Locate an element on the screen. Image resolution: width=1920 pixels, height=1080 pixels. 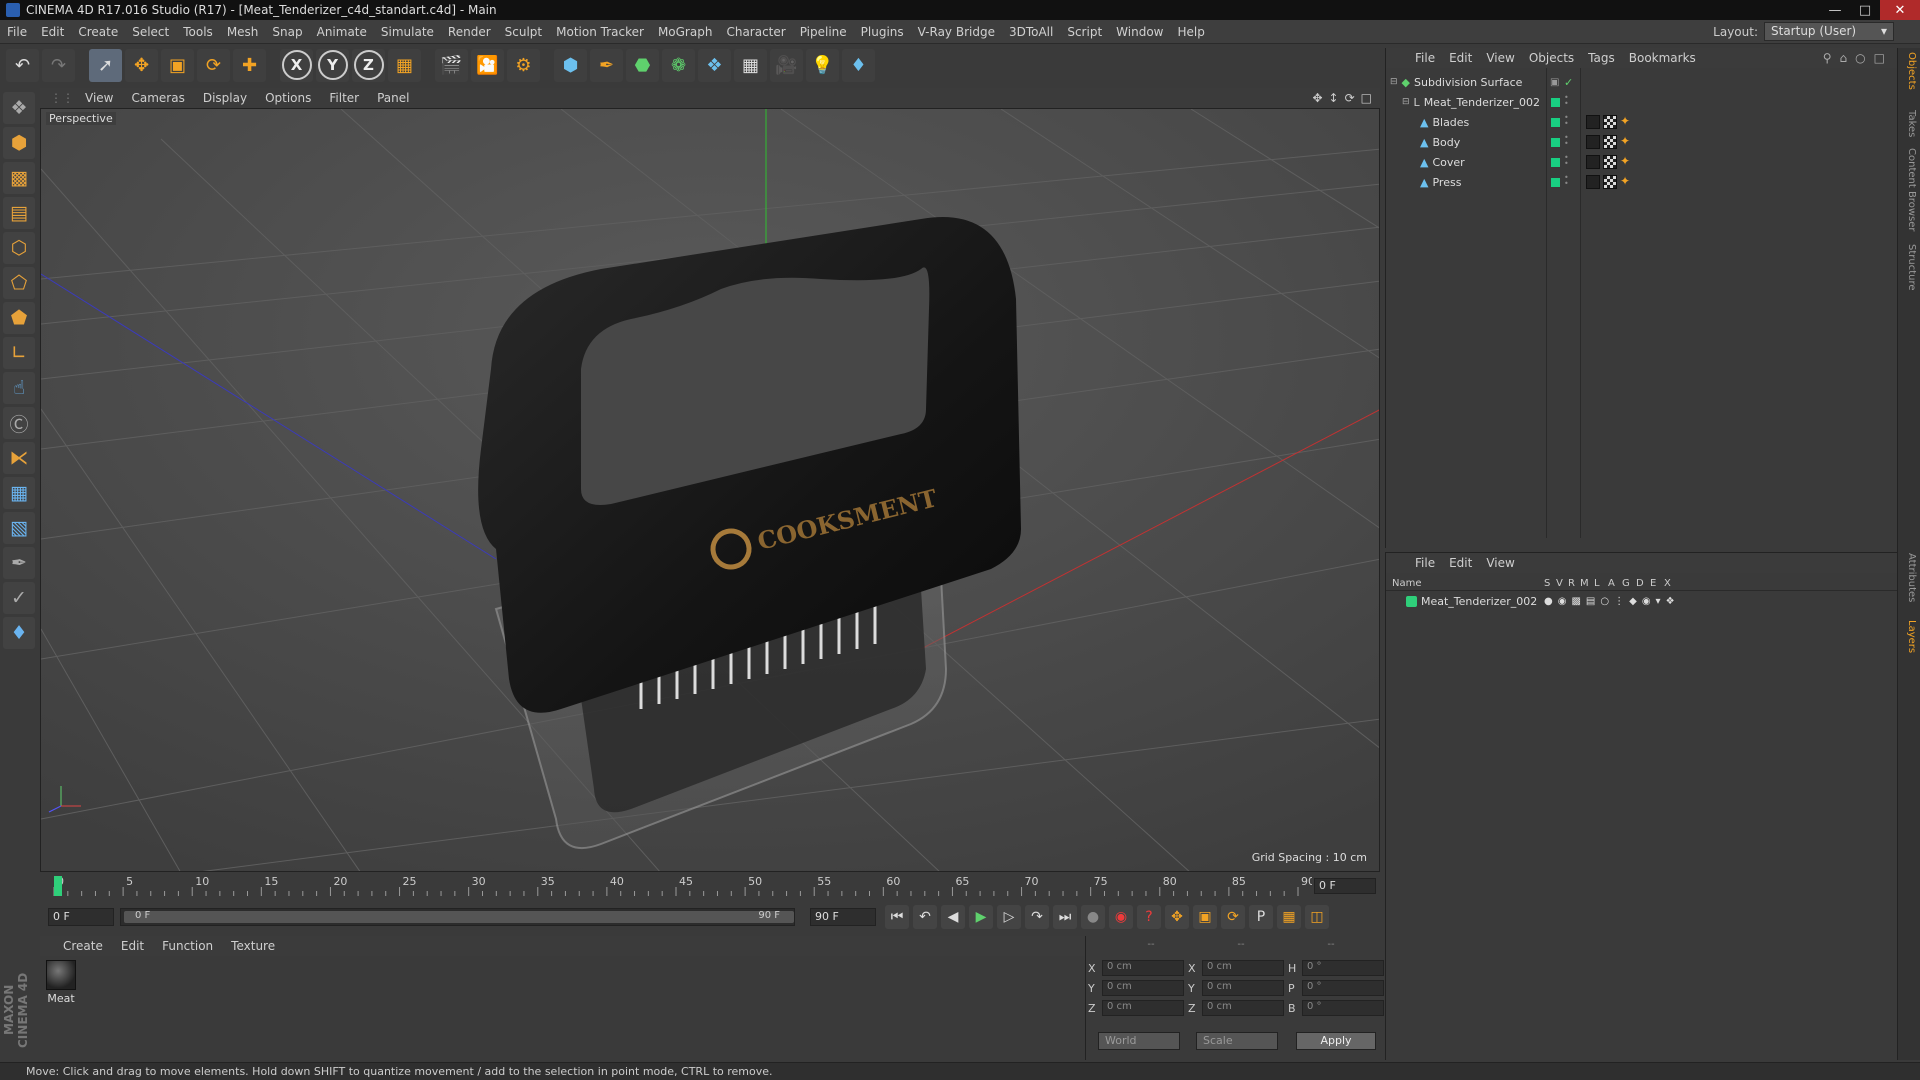
menu-file: File is located at coordinates (17, 32).